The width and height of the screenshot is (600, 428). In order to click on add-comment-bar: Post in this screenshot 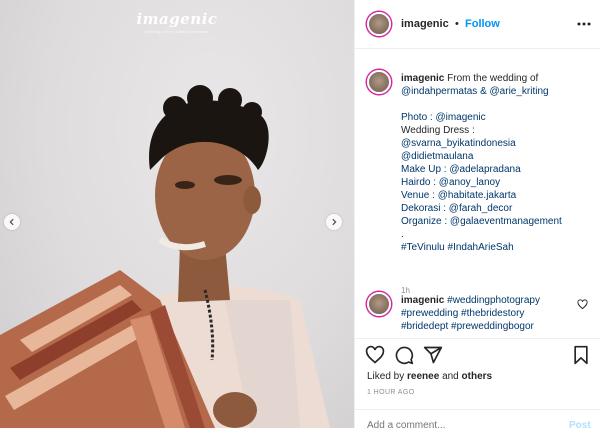, I will do `click(477, 418)`.